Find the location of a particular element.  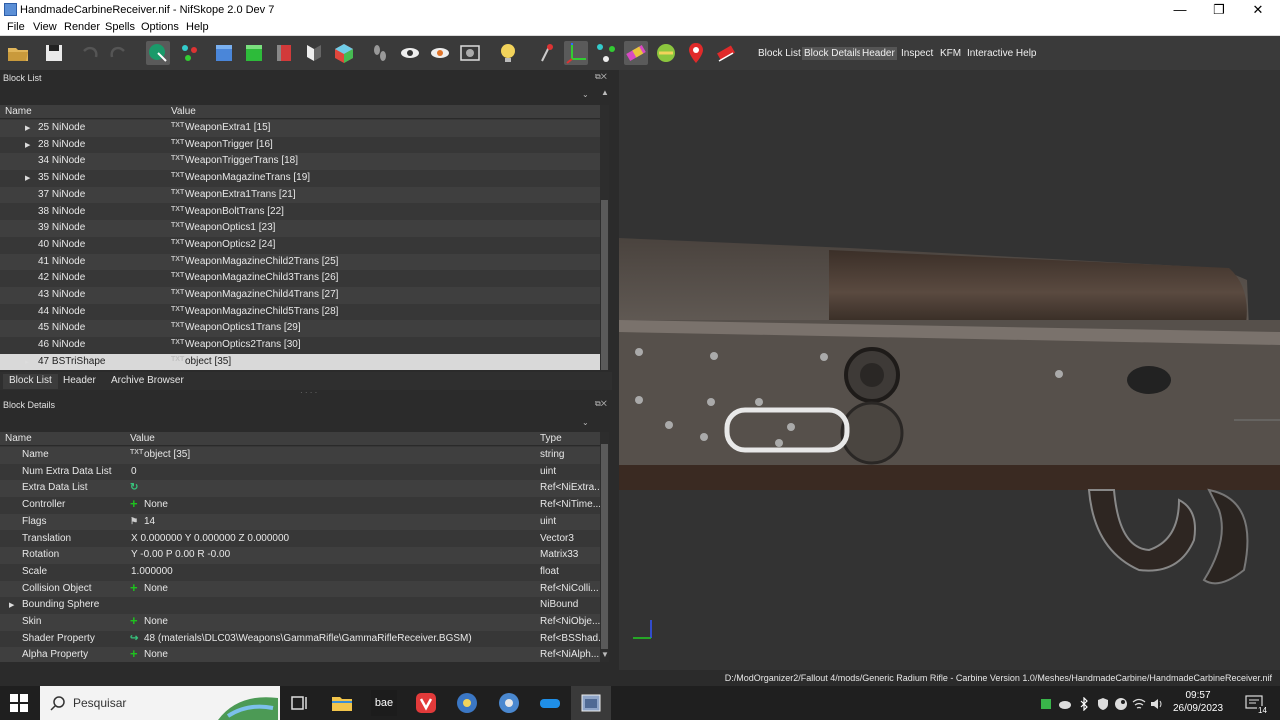

bluetooth-icon is located at coordinates (1084, 704).